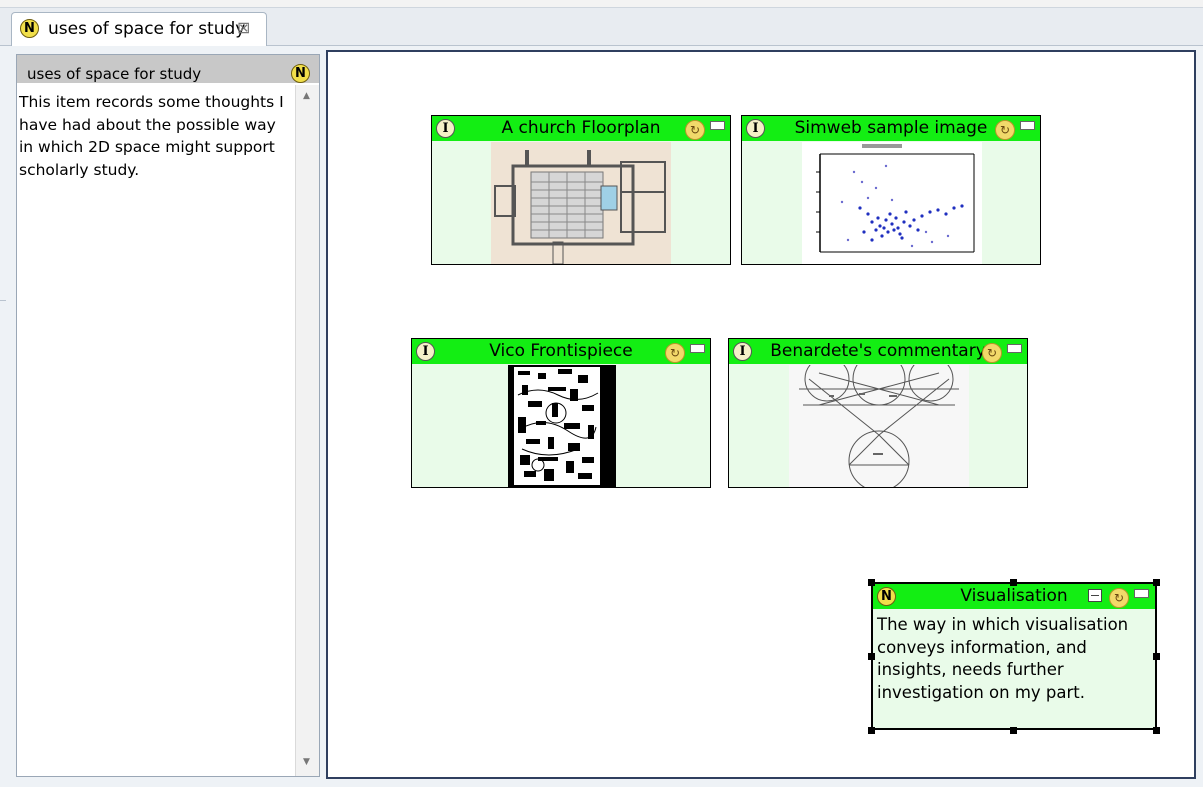 The height and width of the screenshot is (787, 1203). Describe the element at coordinates (879, 426) in the screenshot. I see `geometric-diagram-image` at that location.